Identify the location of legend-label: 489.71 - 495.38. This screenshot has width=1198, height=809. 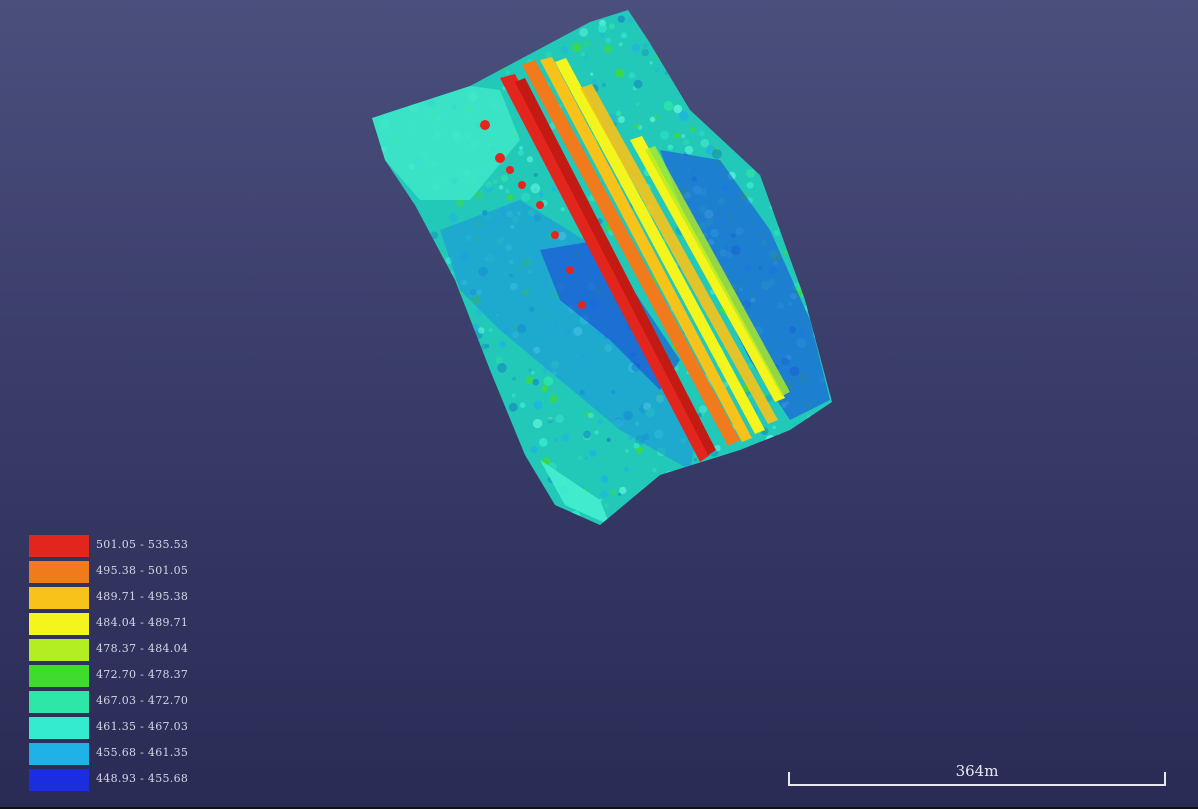
(142, 596).